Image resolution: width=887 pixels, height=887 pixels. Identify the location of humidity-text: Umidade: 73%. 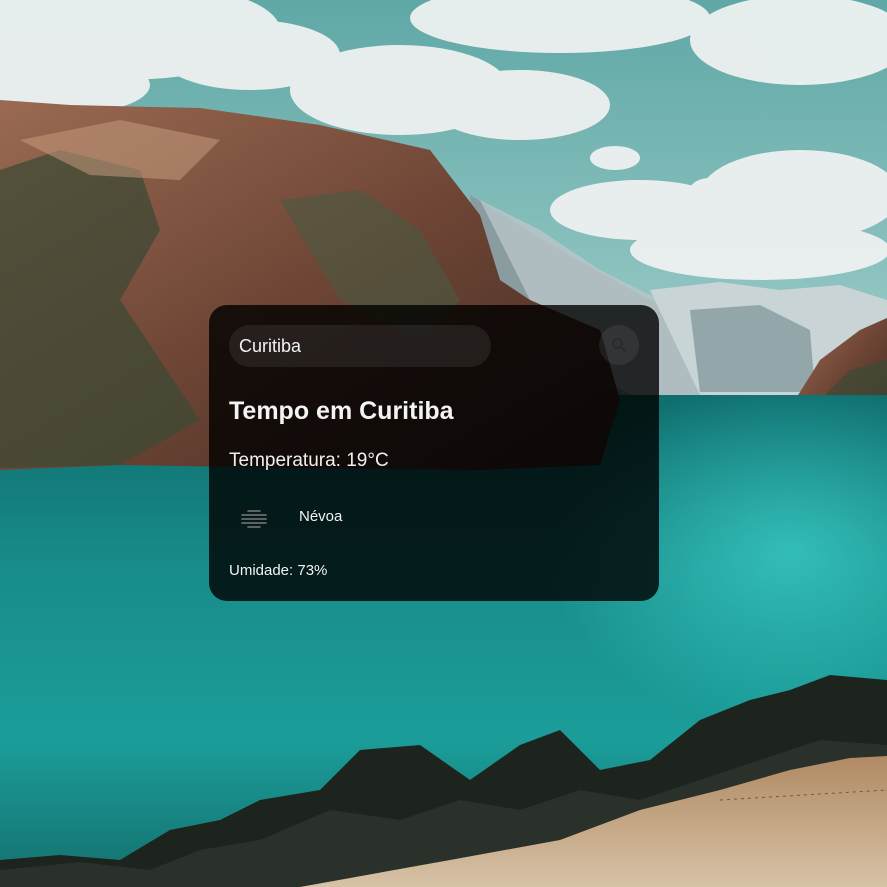
(278, 570).